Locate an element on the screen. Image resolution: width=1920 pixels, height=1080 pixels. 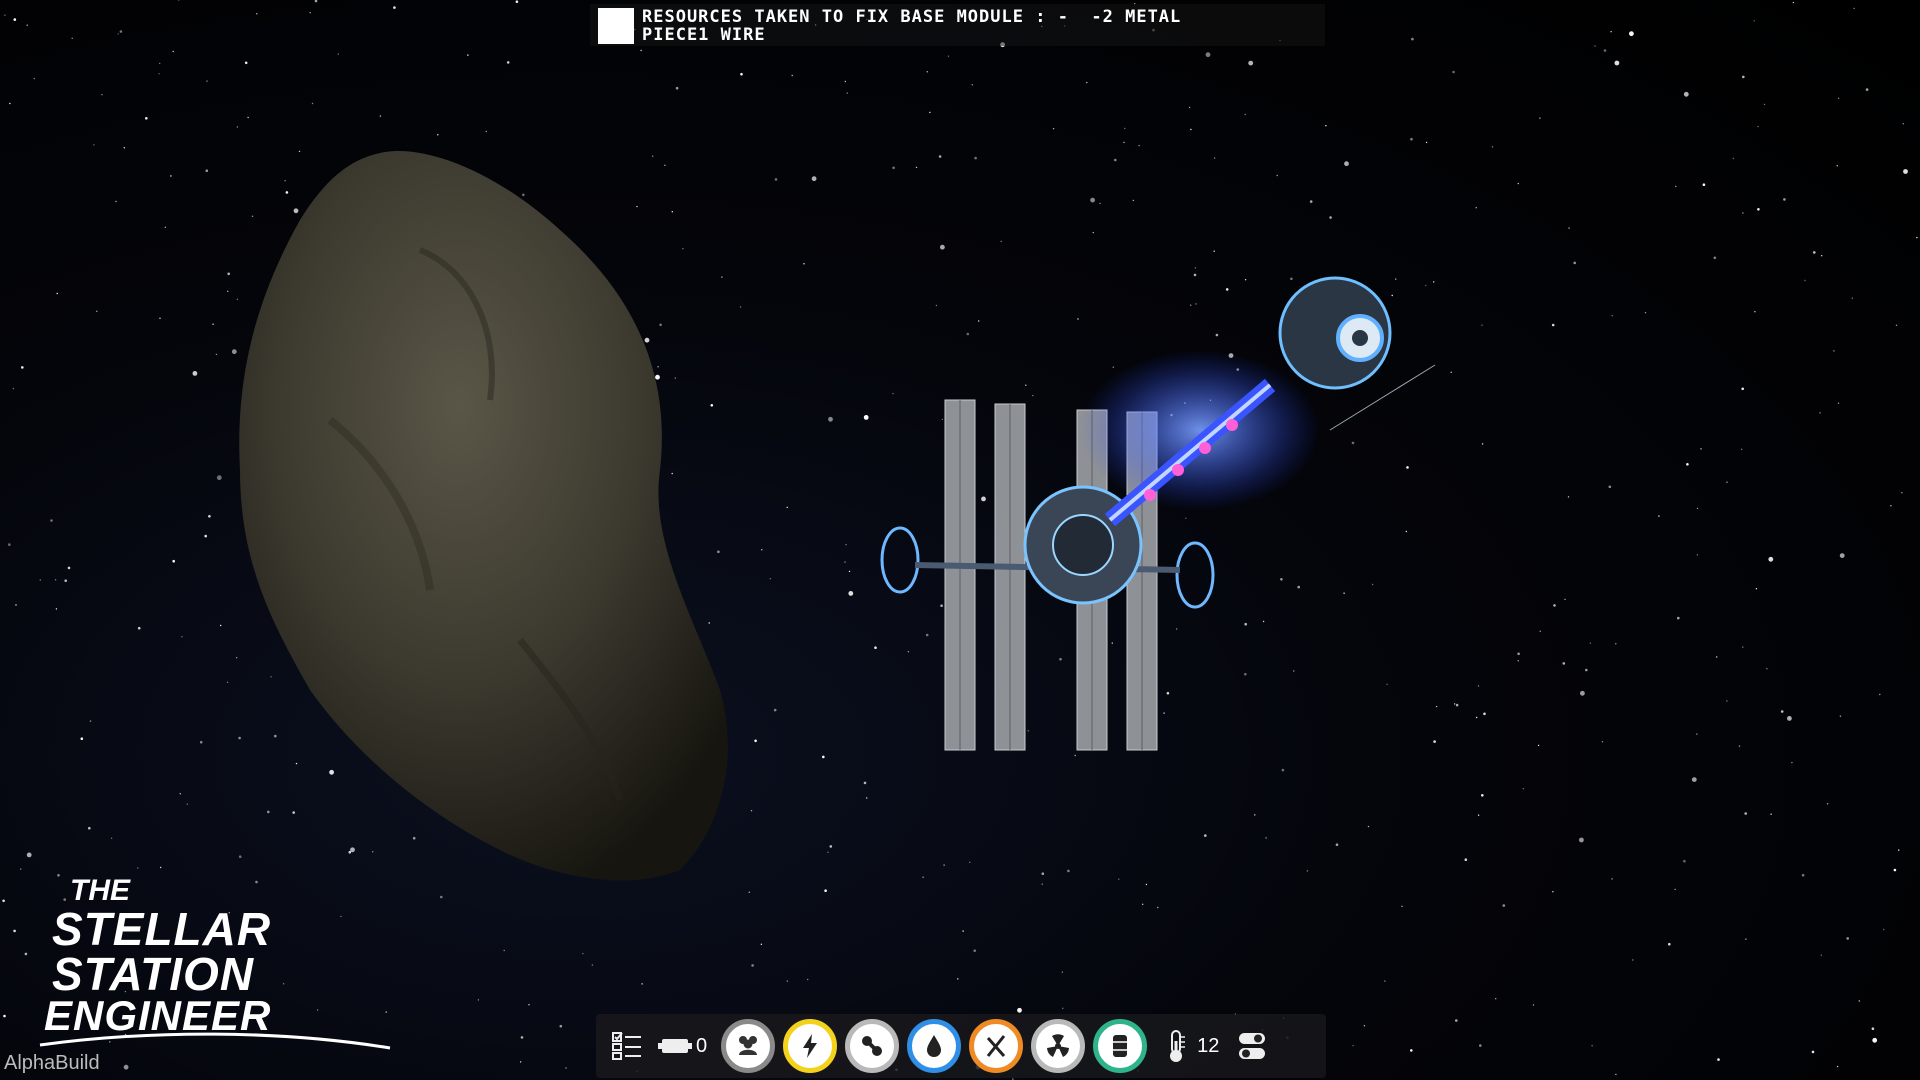
checklist-icon is located at coordinates (626, 1046).